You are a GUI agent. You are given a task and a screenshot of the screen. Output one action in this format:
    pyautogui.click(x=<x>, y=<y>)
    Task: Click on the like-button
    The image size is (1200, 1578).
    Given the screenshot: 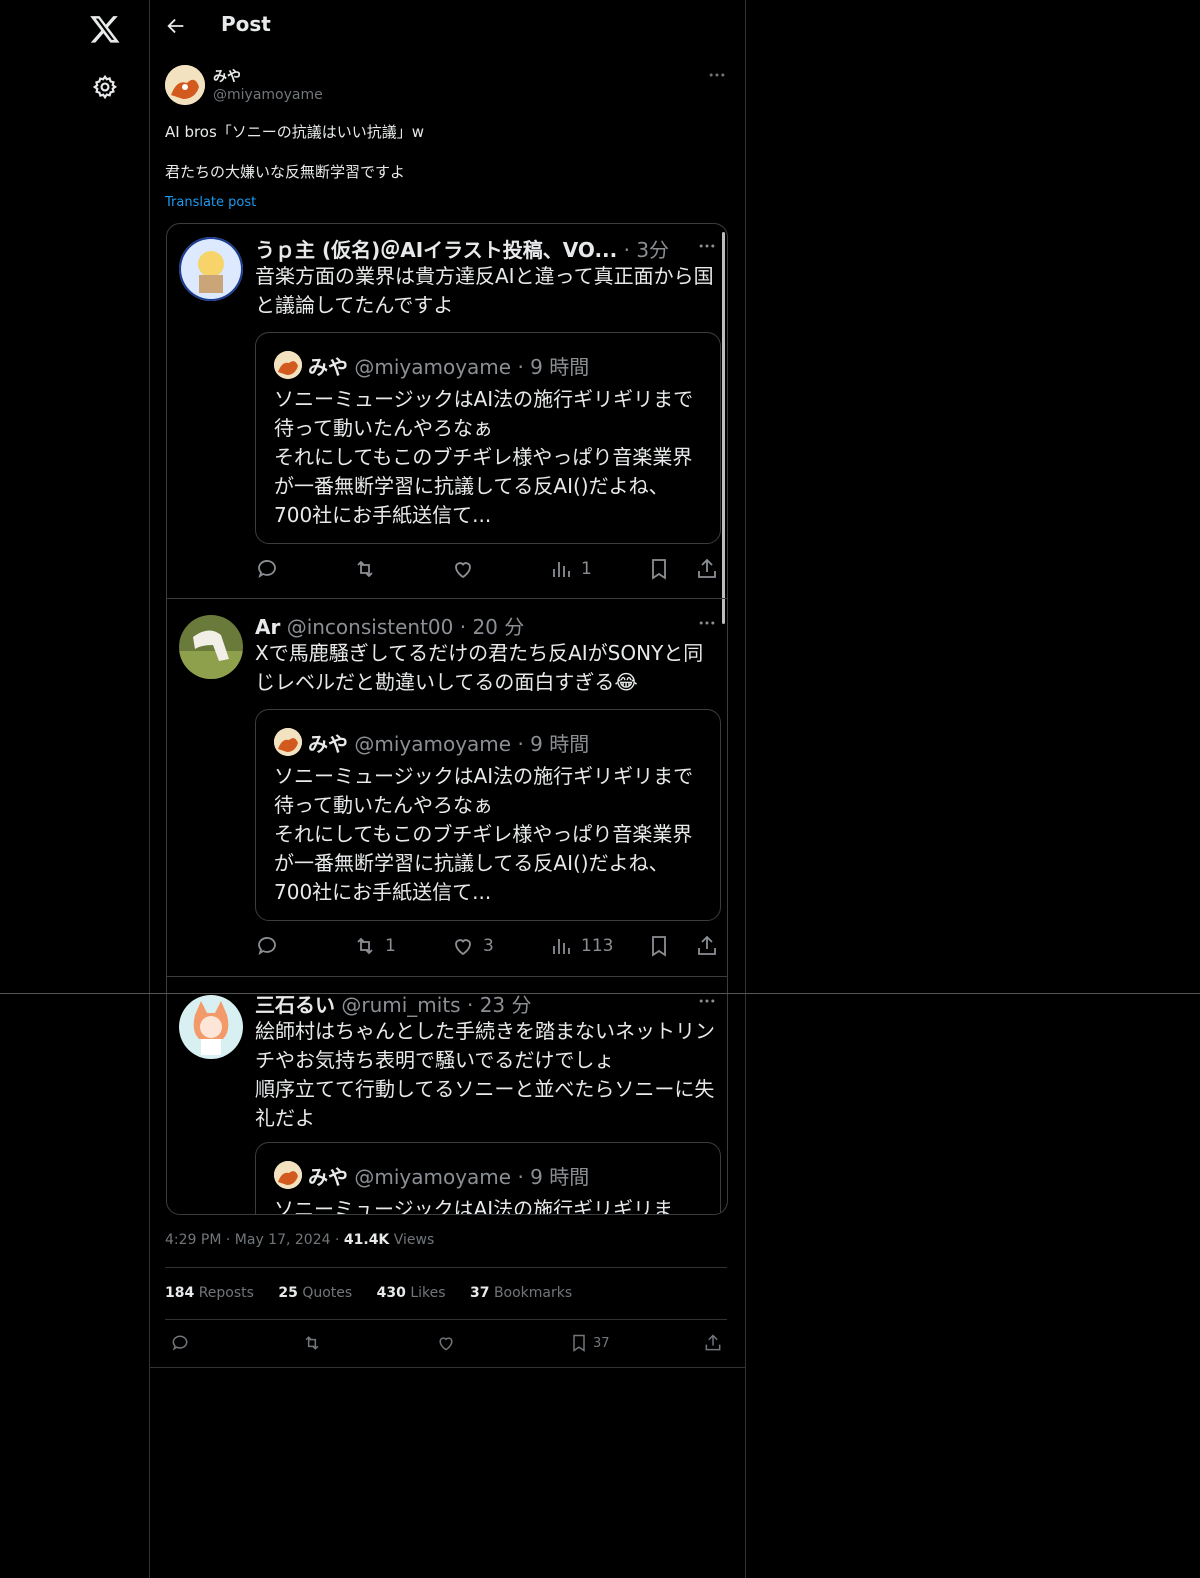 What is the action you would take?
    pyautogui.click(x=446, y=1343)
    